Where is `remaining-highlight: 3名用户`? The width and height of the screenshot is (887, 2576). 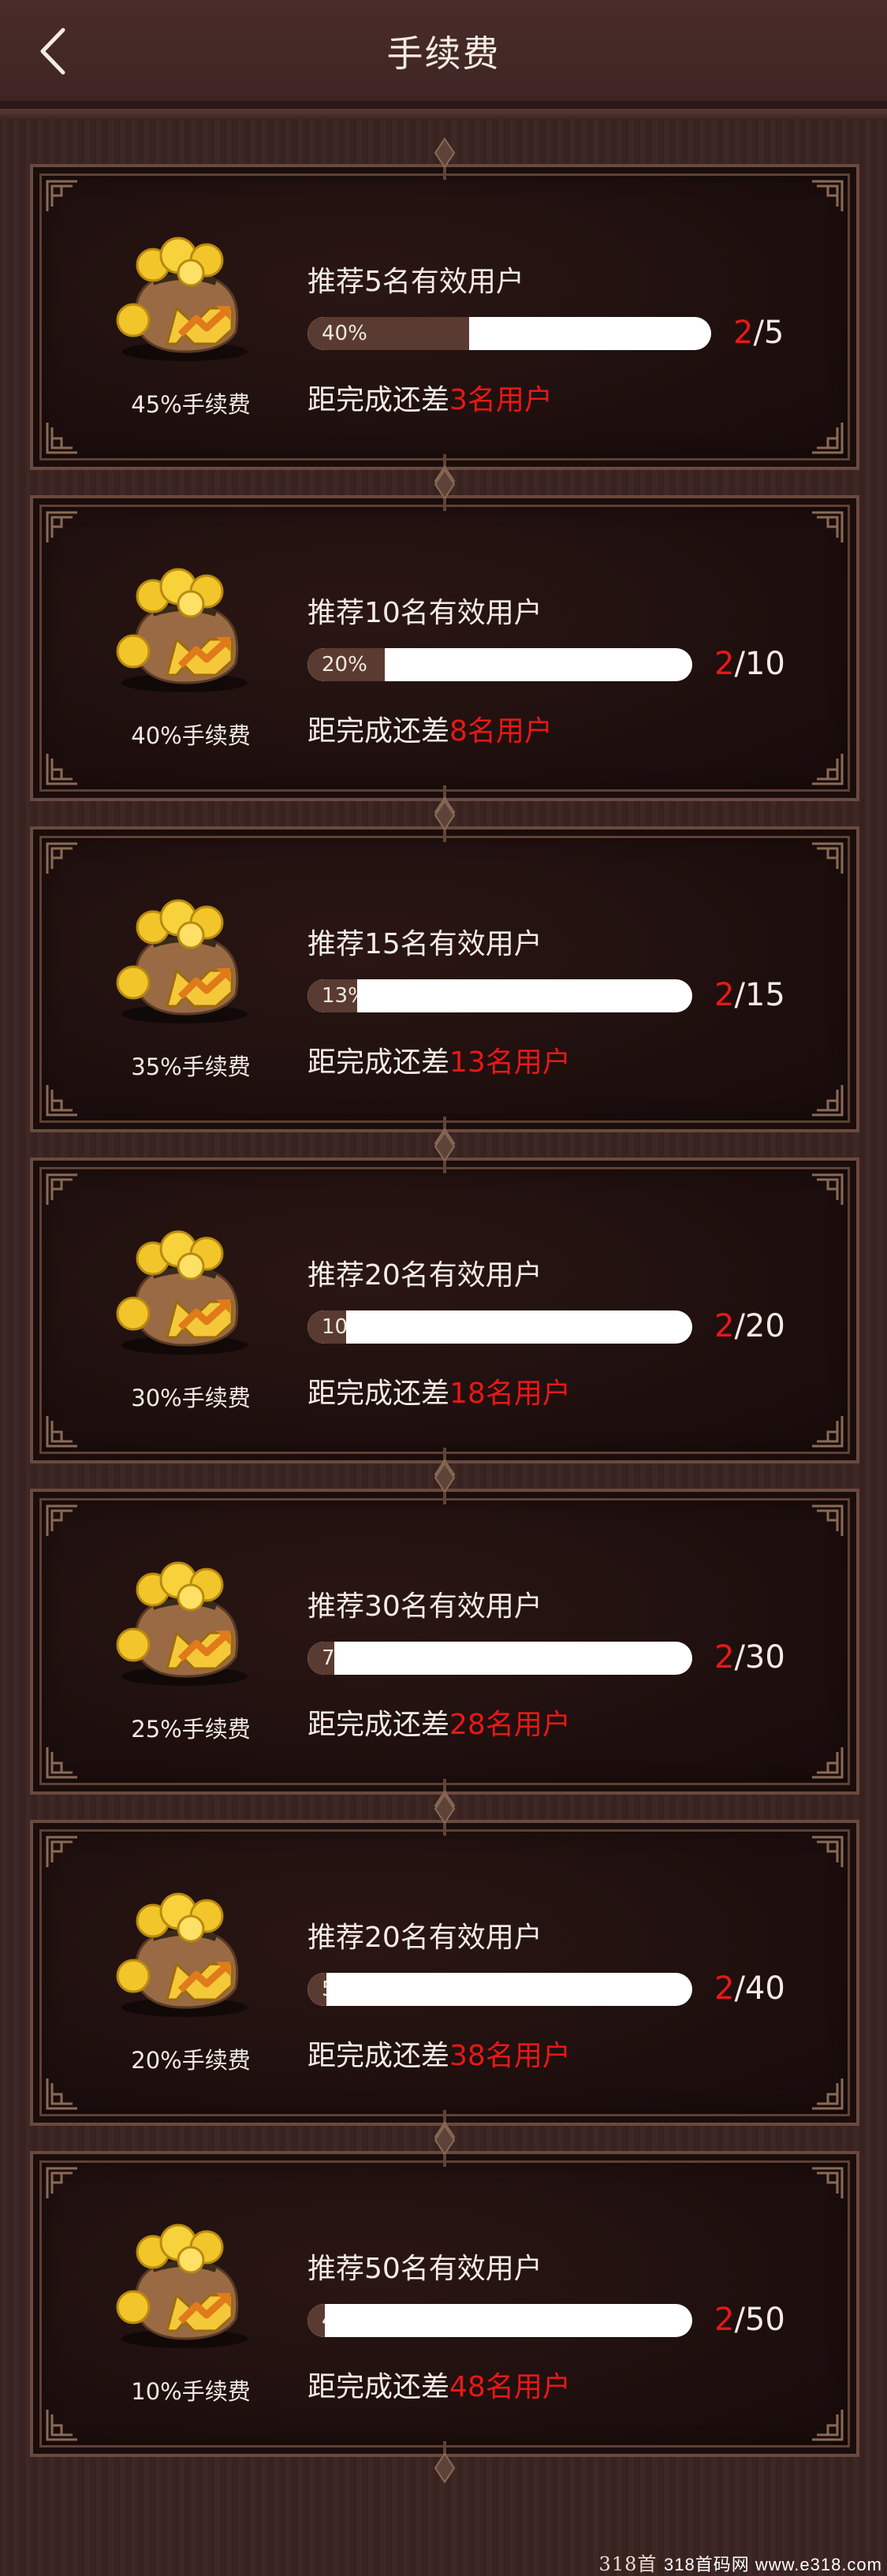 remaining-highlight: 3名用户 is located at coordinates (501, 400).